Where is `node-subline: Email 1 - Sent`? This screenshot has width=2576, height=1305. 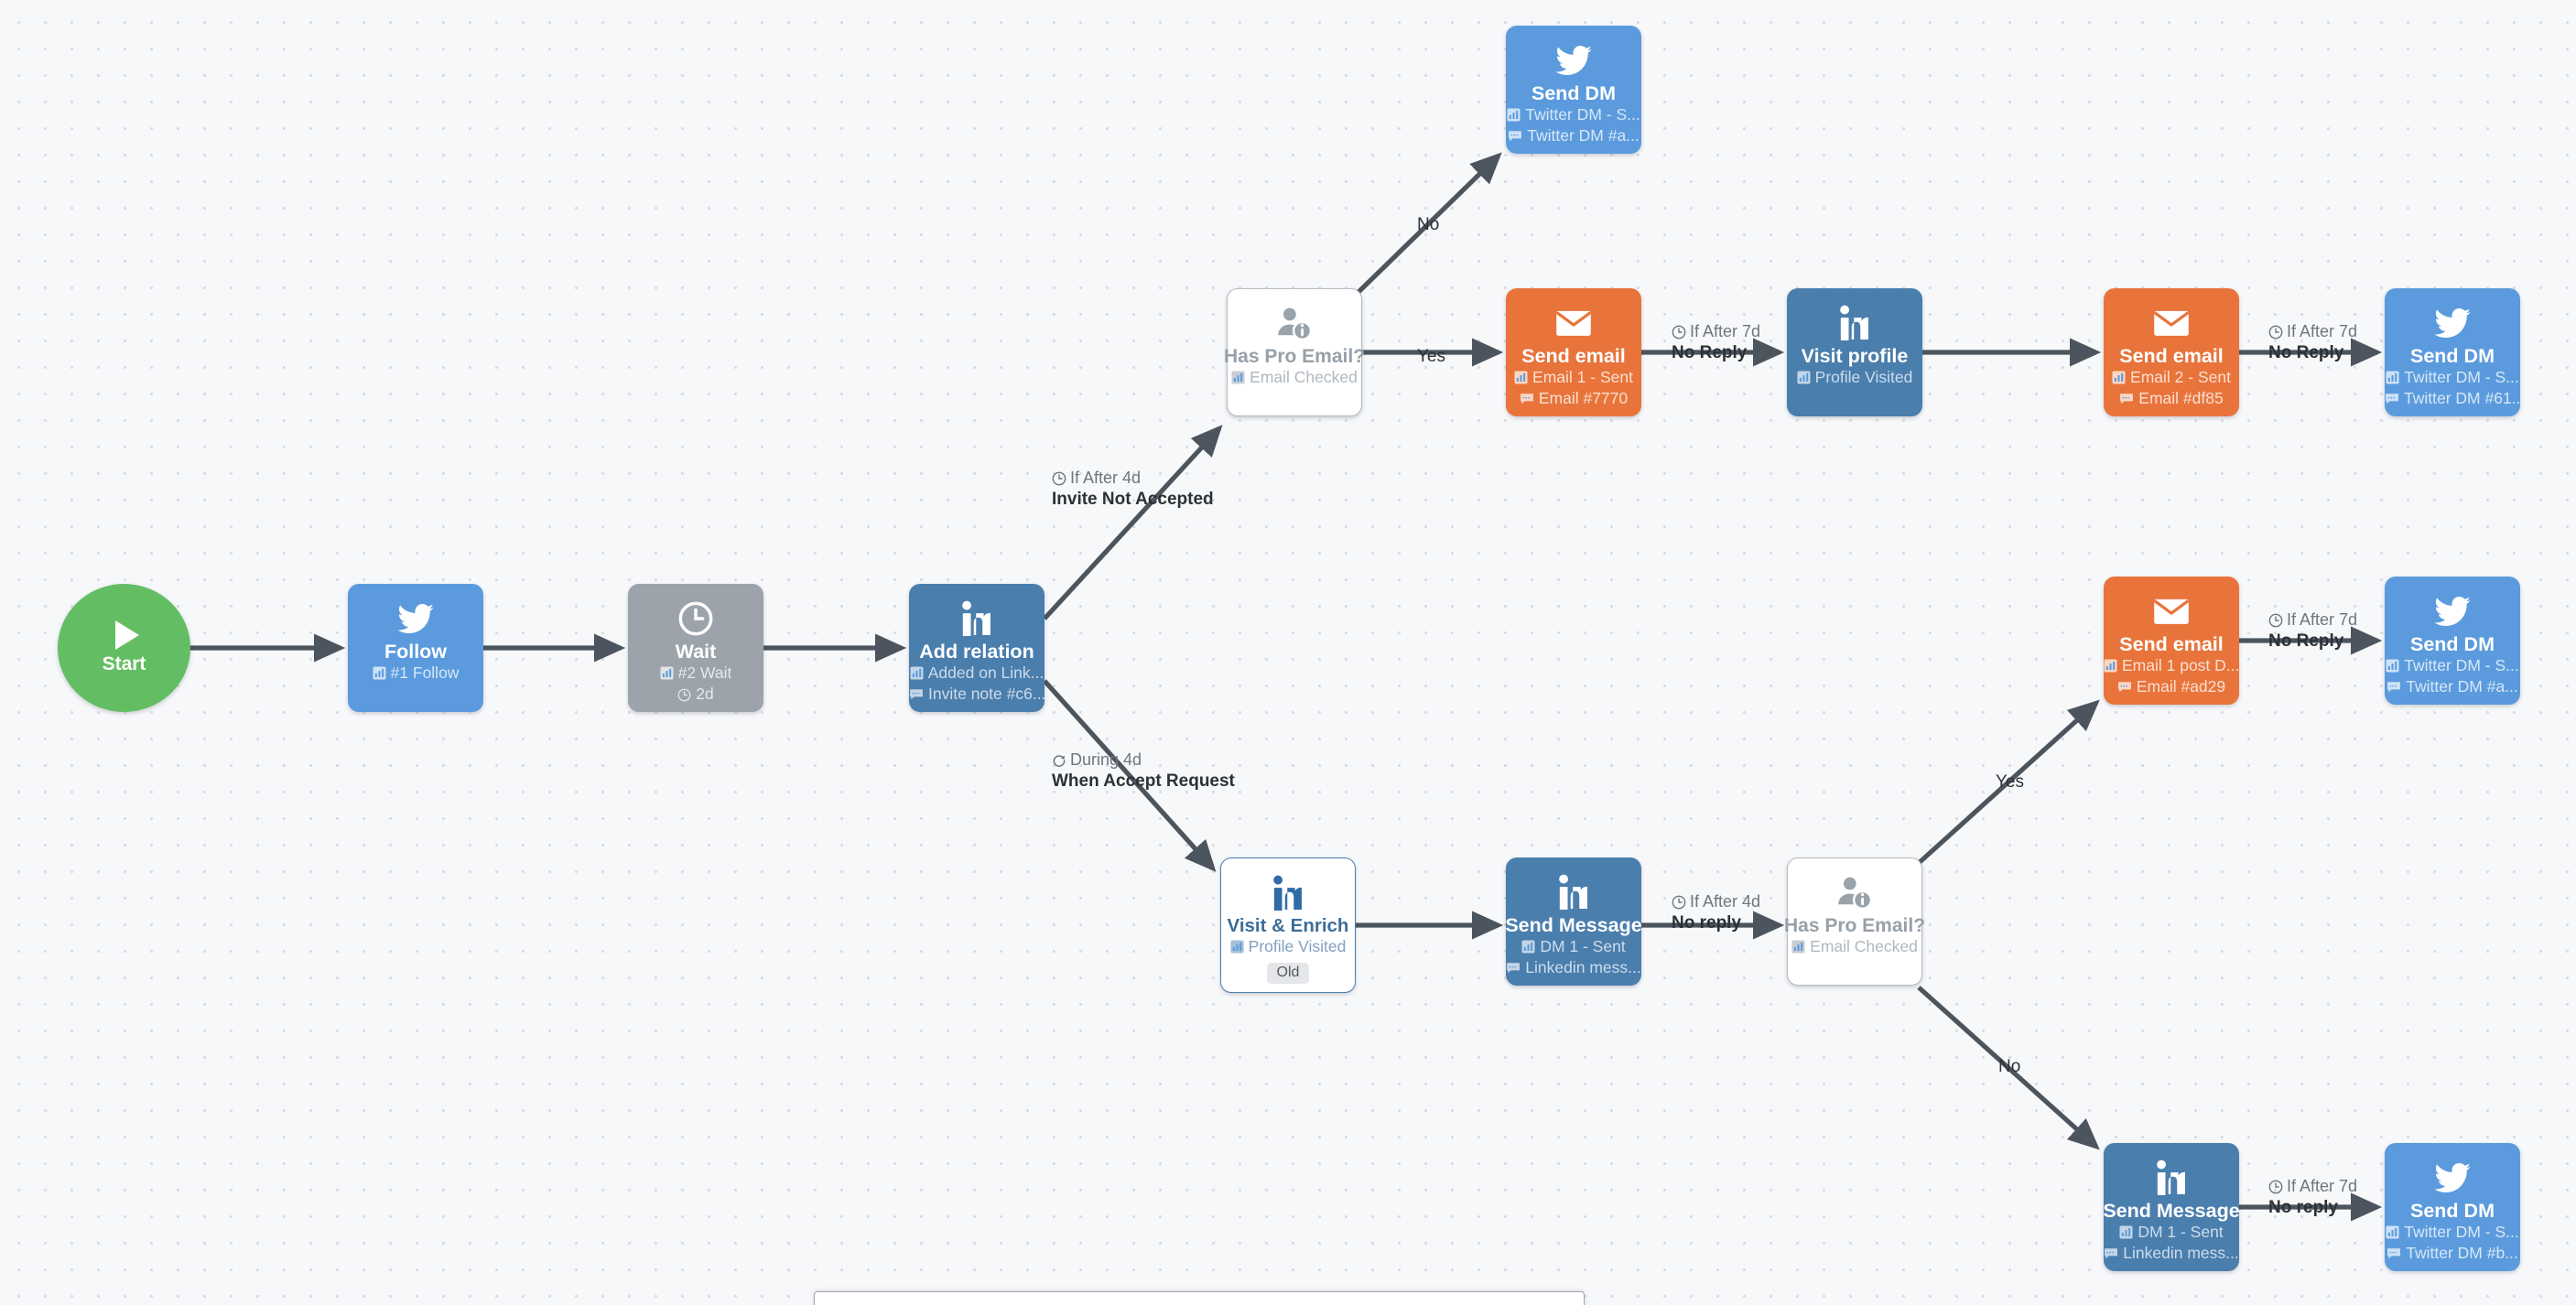
node-subline: Email 1 - Sent is located at coordinates (1574, 378).